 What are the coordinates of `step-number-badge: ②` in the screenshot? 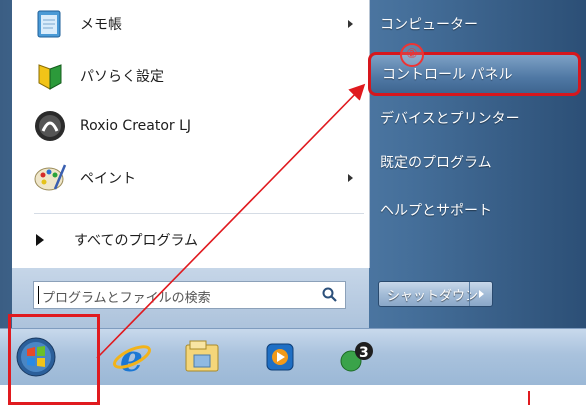 It's located at (412, 55).